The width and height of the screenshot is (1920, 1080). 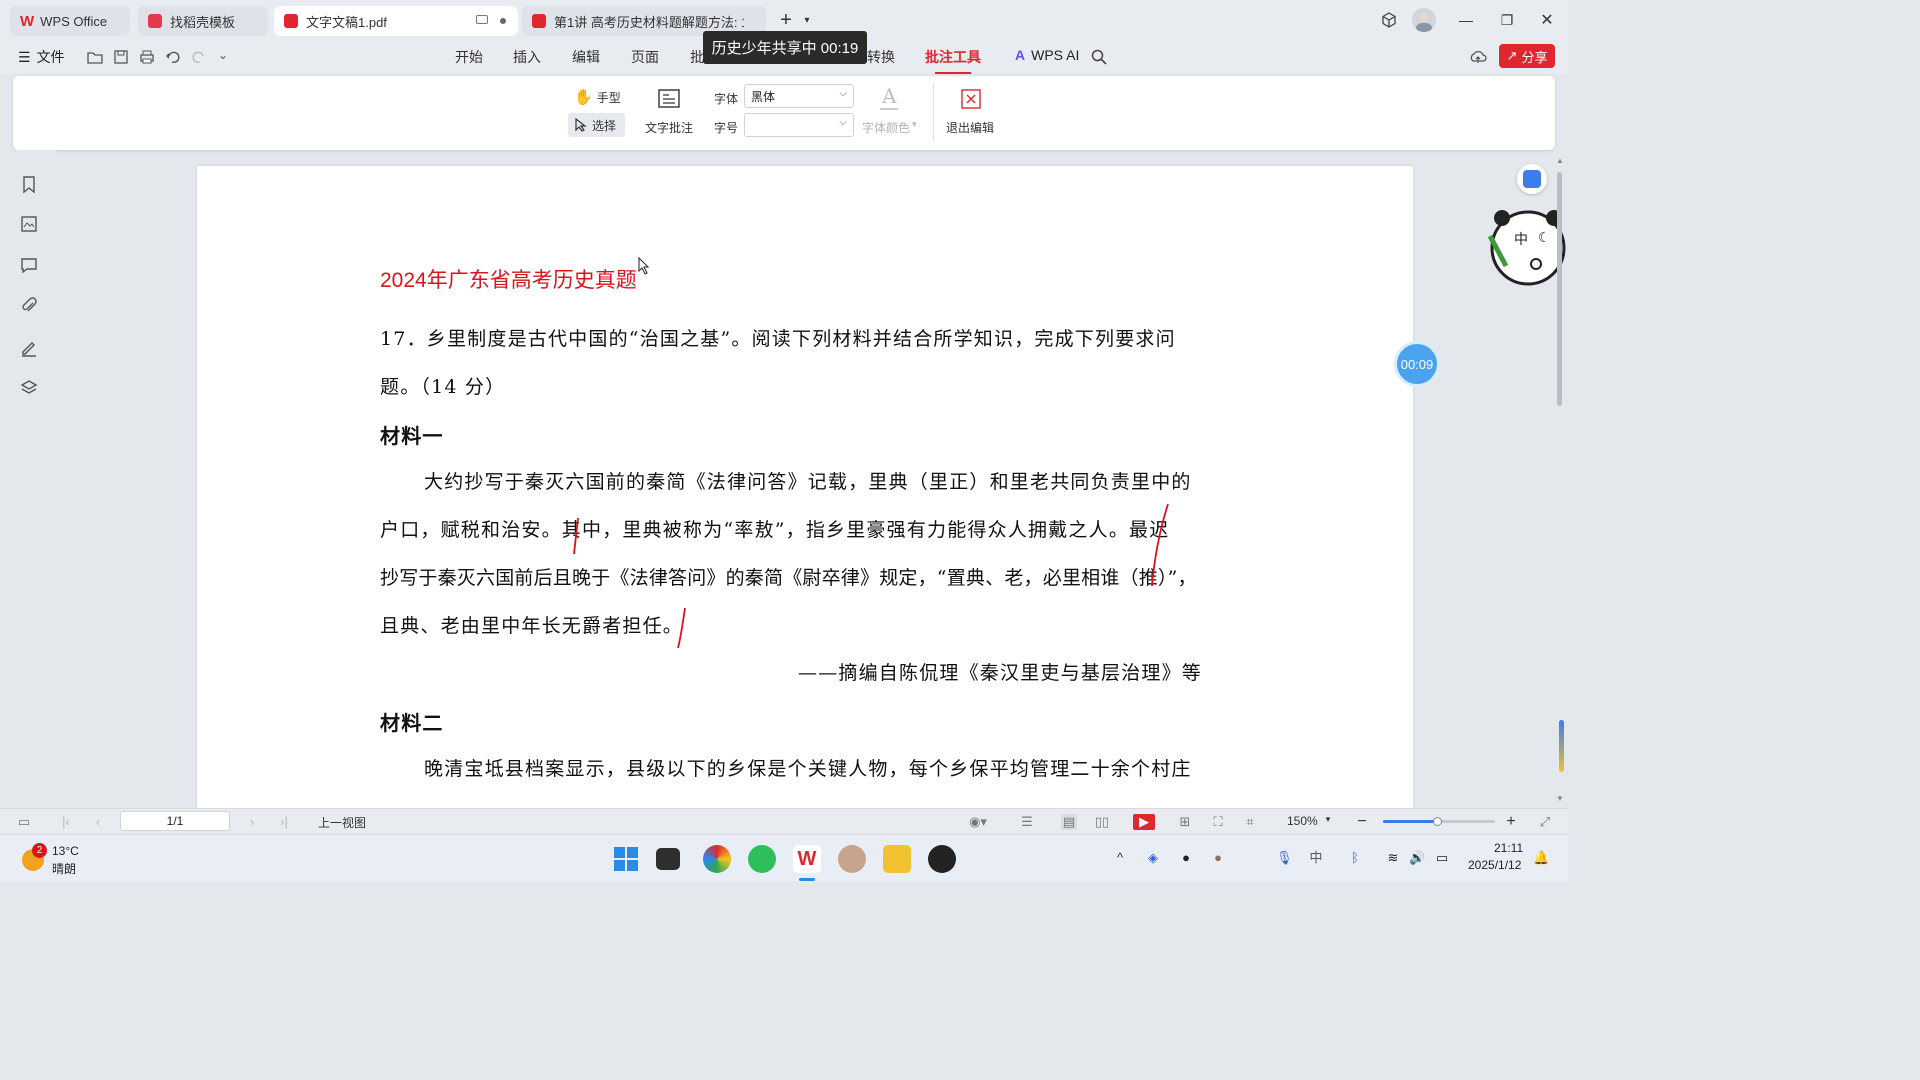 What do you see at coordinates (892, 111) in the screenshot?
I see `font-color-button: A 字体颜色 ▾` at bounding box center [892, 111].